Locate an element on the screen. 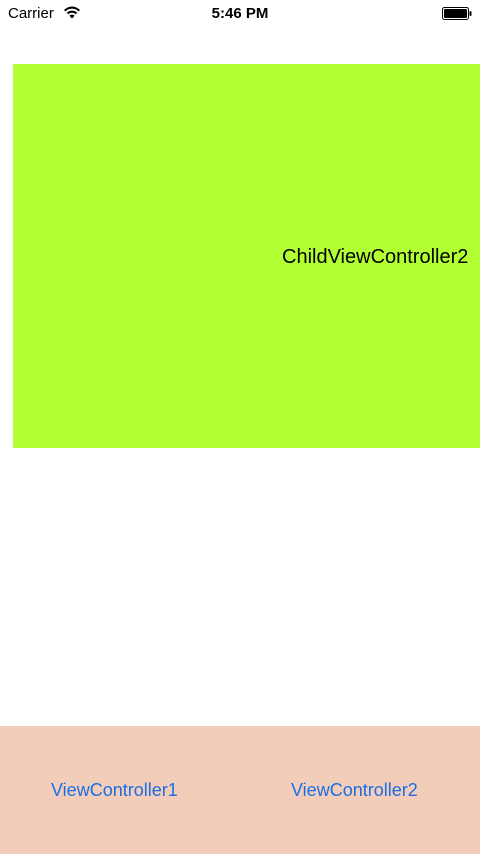  battery-icon is located at coordinates (457, 13).